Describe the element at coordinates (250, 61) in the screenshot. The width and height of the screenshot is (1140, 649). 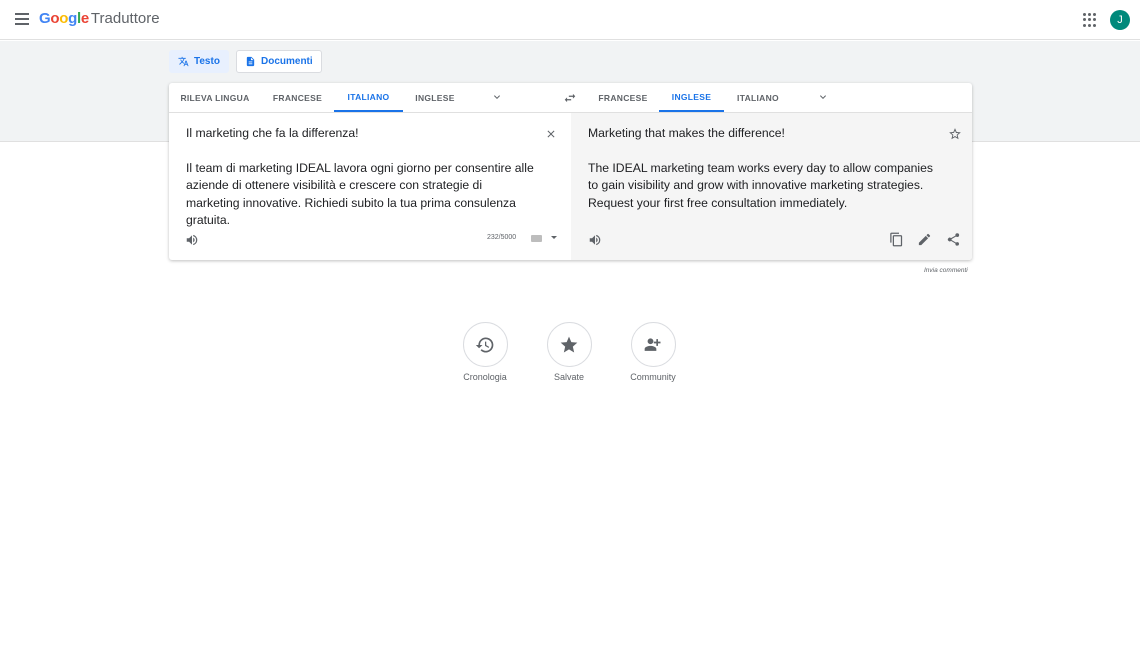
I see `document-icon` at that location.